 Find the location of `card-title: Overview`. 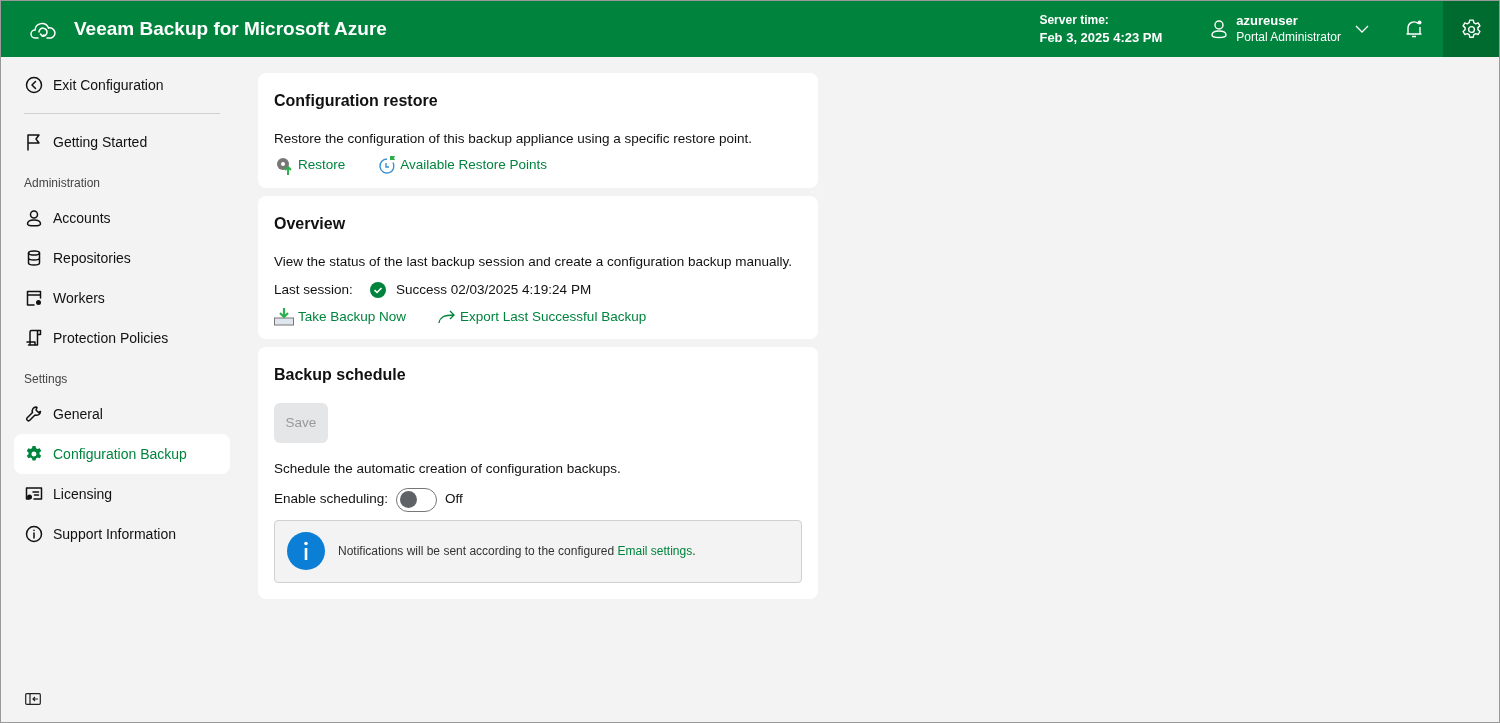

card-title: Overview is located at coordinates (310, 223).